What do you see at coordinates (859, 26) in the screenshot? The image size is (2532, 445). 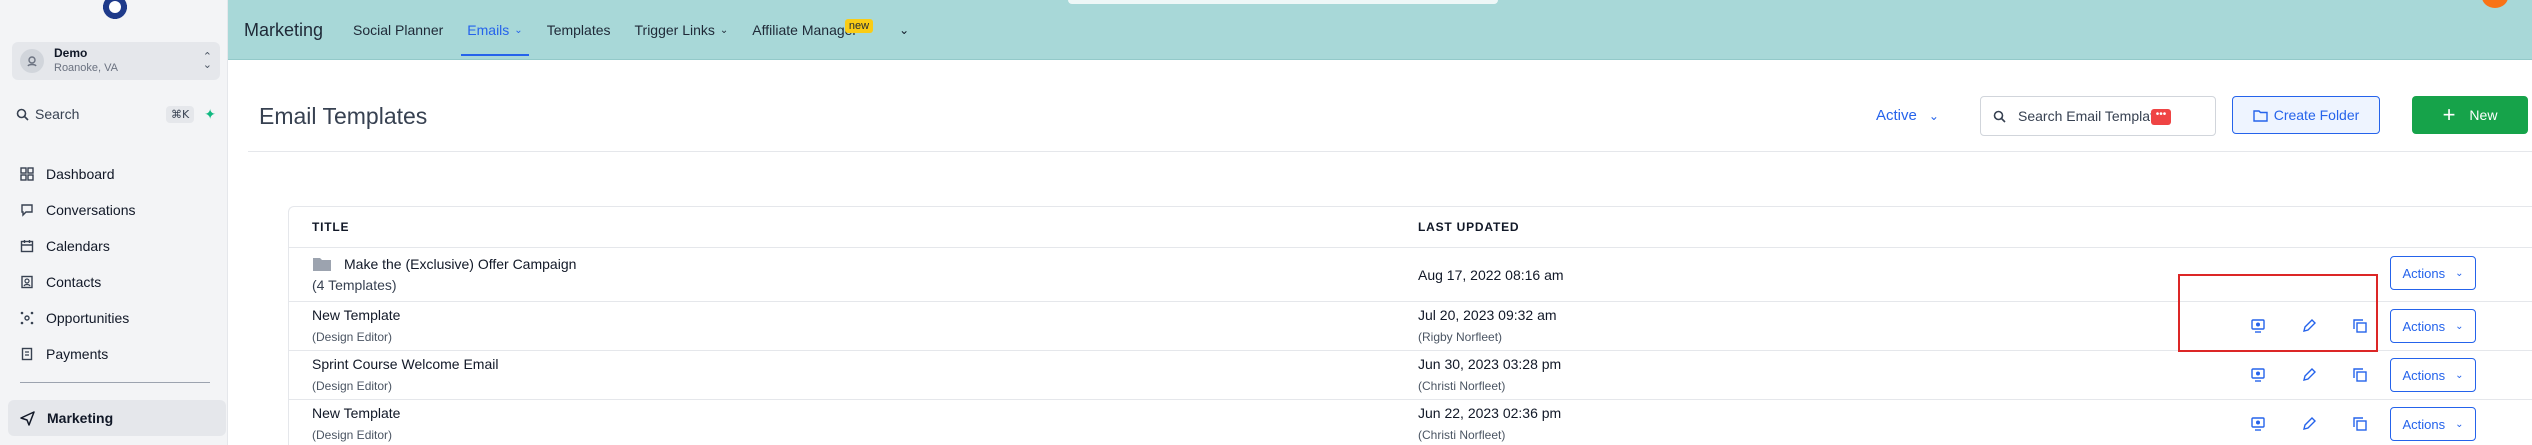 I see `new-badge: new` at bounding box center [859, 26].